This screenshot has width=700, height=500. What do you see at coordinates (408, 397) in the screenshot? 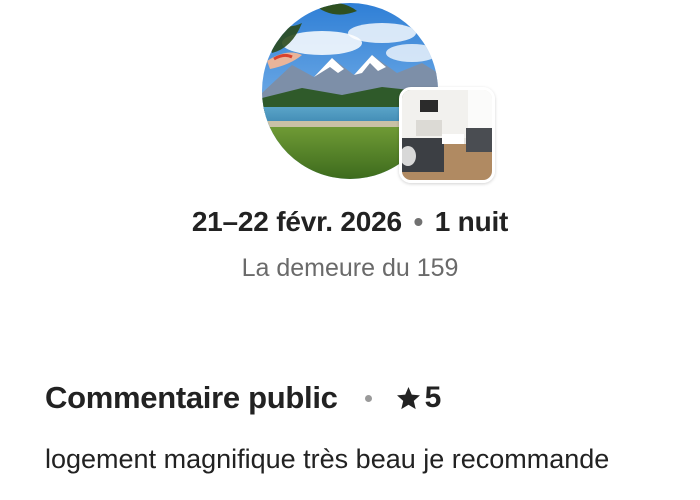
I see `star-icon` at bounding box center [408, 397].